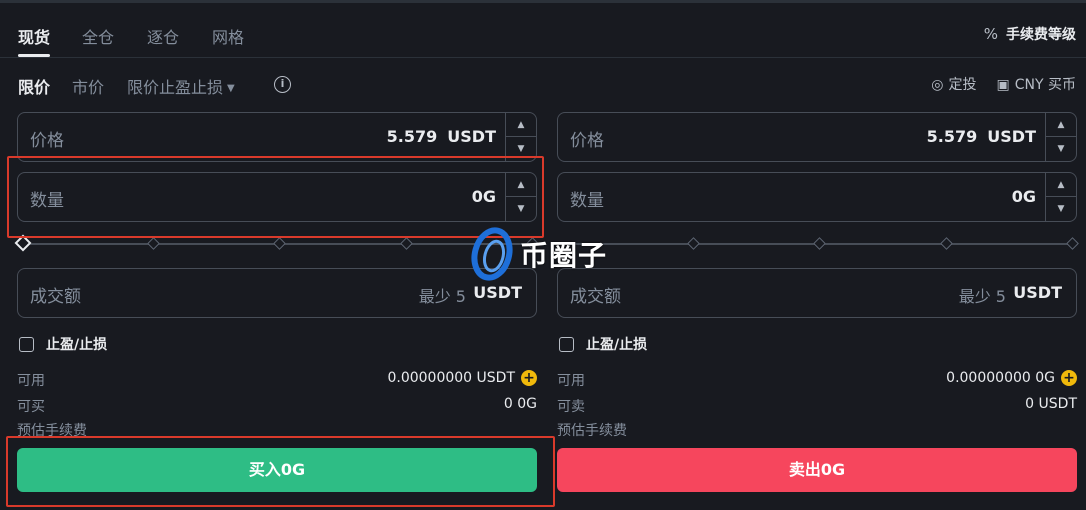 This screenshot has height=510, width=1086. I want to click on sell-total-label: 成交额, so click(595, 297).